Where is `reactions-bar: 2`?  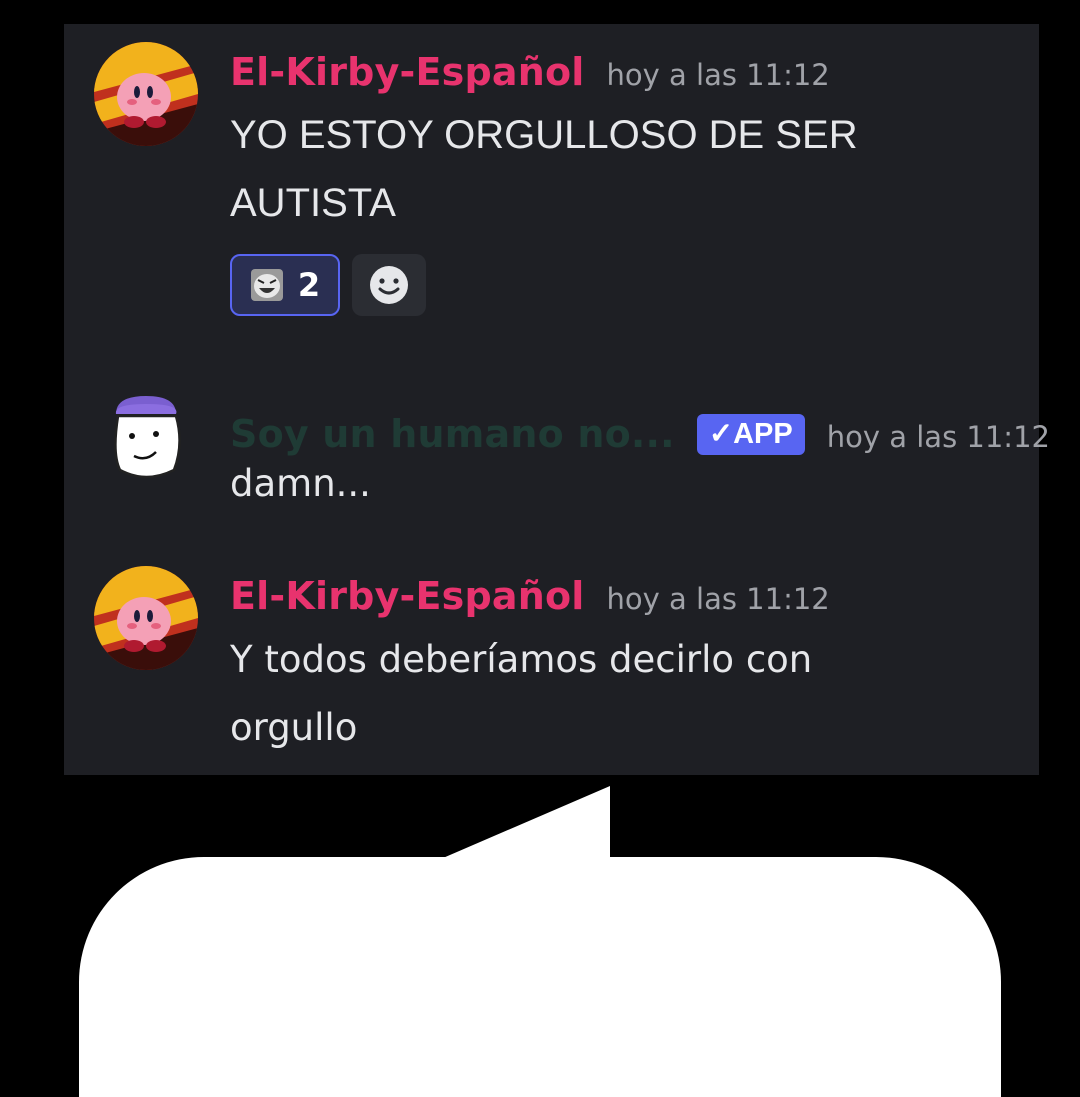
reactions-bar: 2 is located at coordinates (328, 285).